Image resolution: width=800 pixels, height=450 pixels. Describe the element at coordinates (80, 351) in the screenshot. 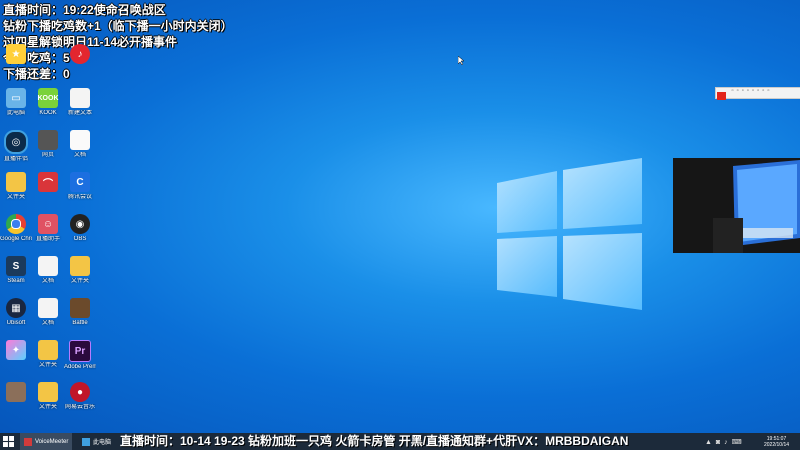

I see `premiere-icon: Pr` at that location.